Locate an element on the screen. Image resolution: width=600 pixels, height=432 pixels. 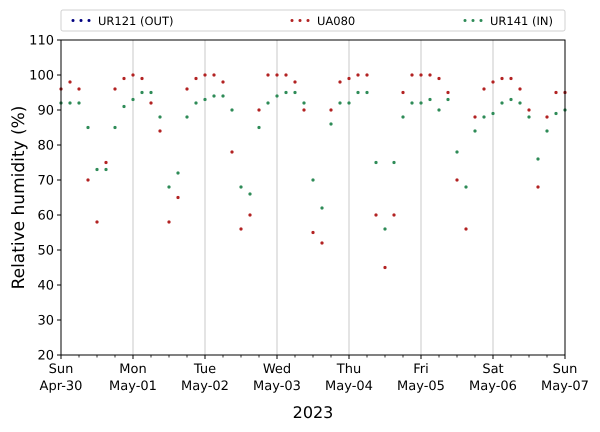
x-tick-label: Sun May-07 is located at coordinates (565, 378).